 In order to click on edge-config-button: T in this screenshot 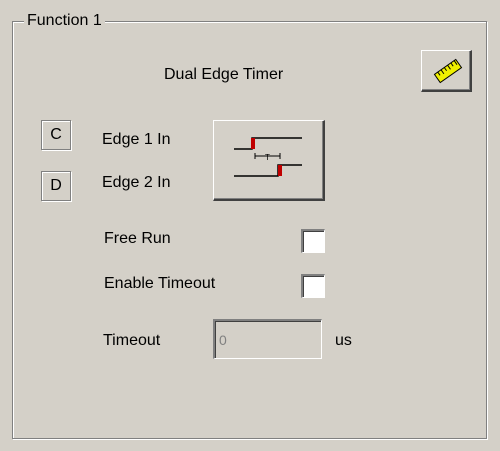, I will do `click(269, 160)`.